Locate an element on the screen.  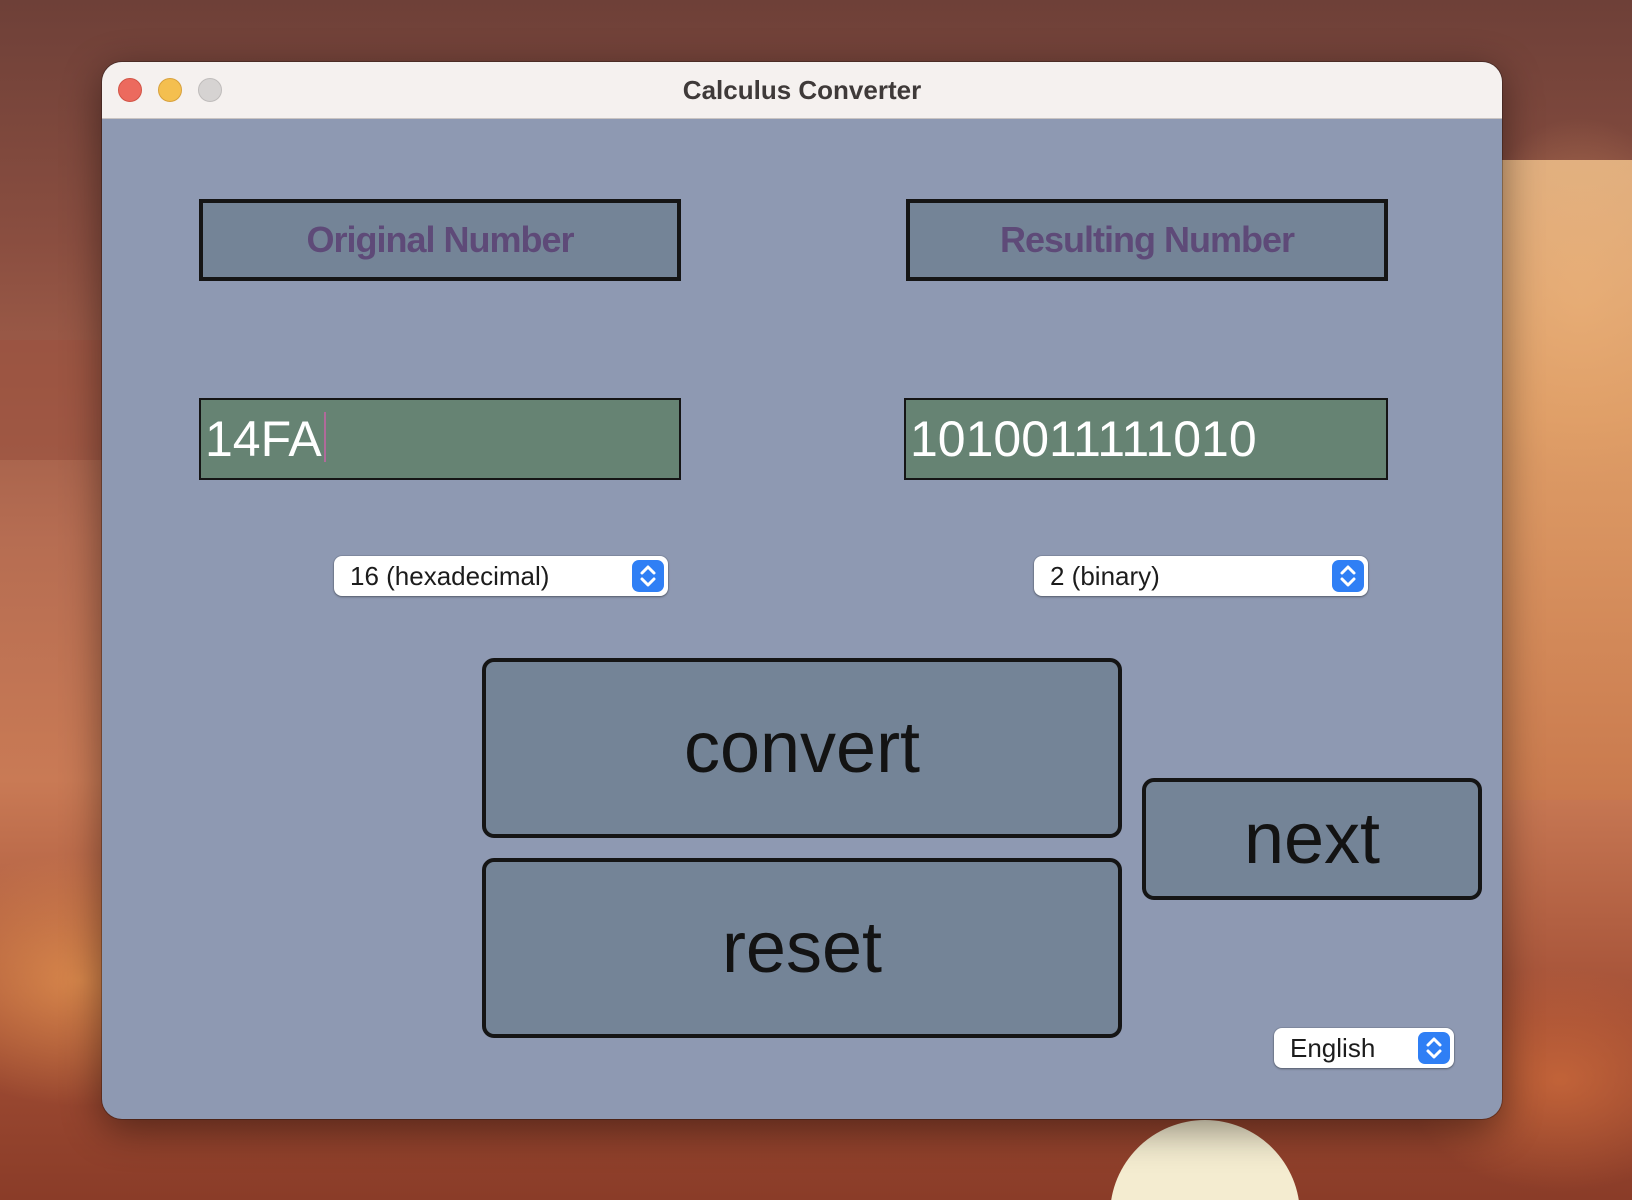
text-cursor is located at coordinates (324, 437).